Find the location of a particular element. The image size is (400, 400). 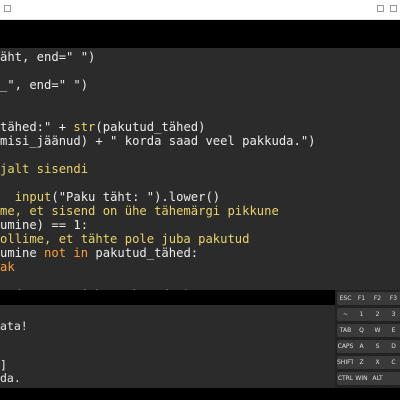

keyboard-key: F1 is located at coordinates (361, 298).